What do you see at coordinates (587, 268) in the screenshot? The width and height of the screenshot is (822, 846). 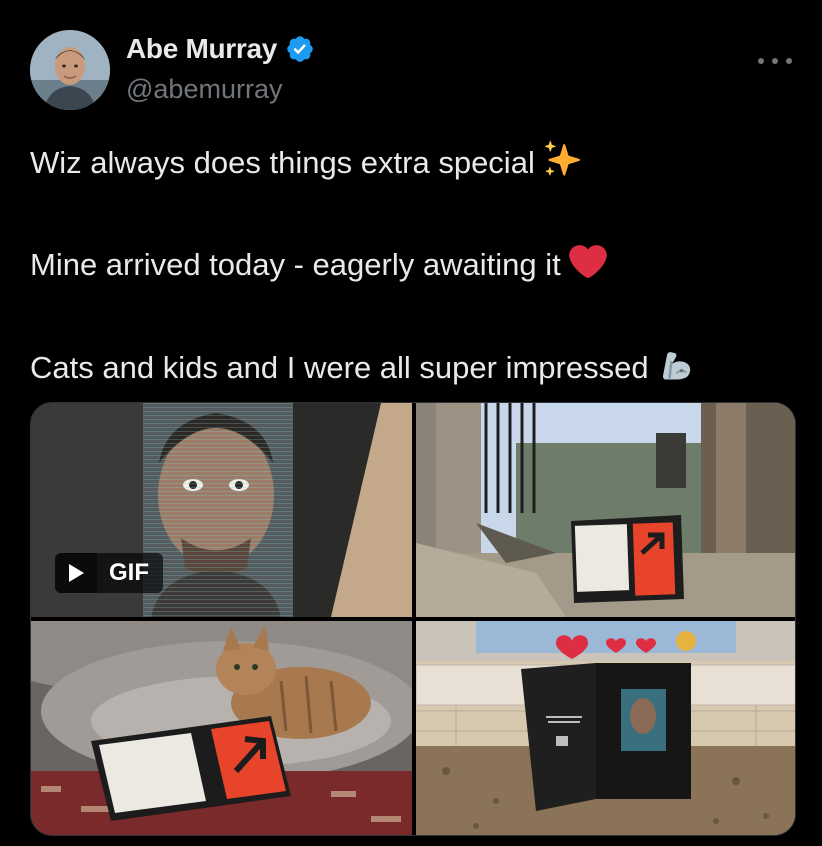 I see `red-heart-icon` at bounding box center [587, 268].